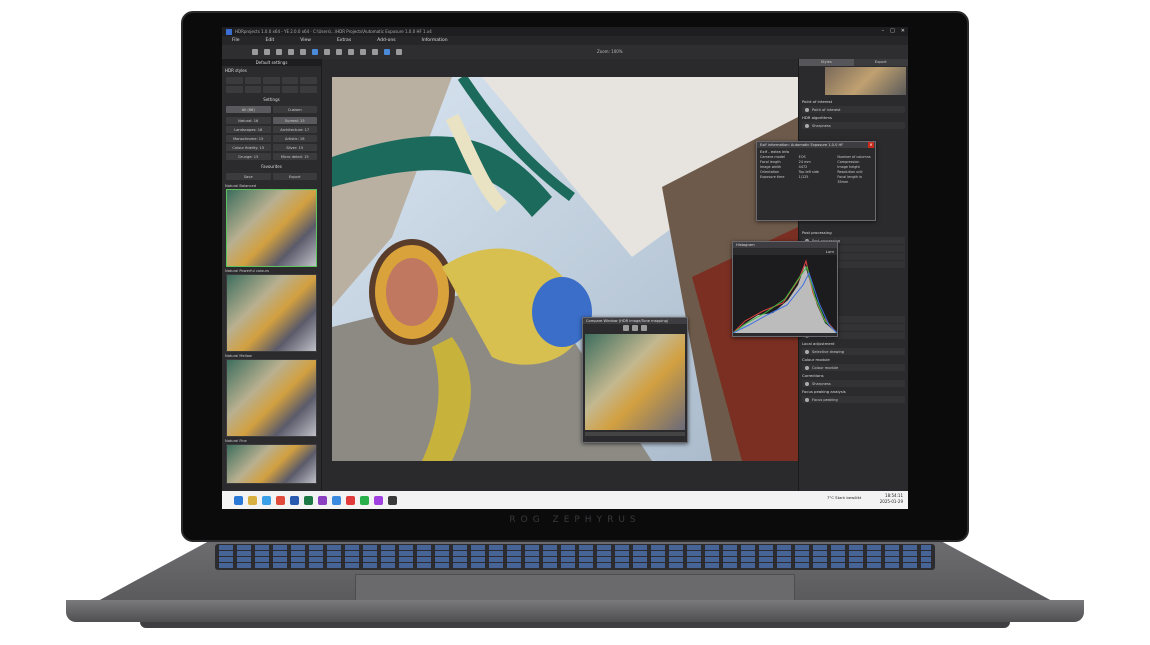  What do you see at coordinates (308, 500) in the screenshot?
I see `excel-icon` at bounding box center [308, 500].